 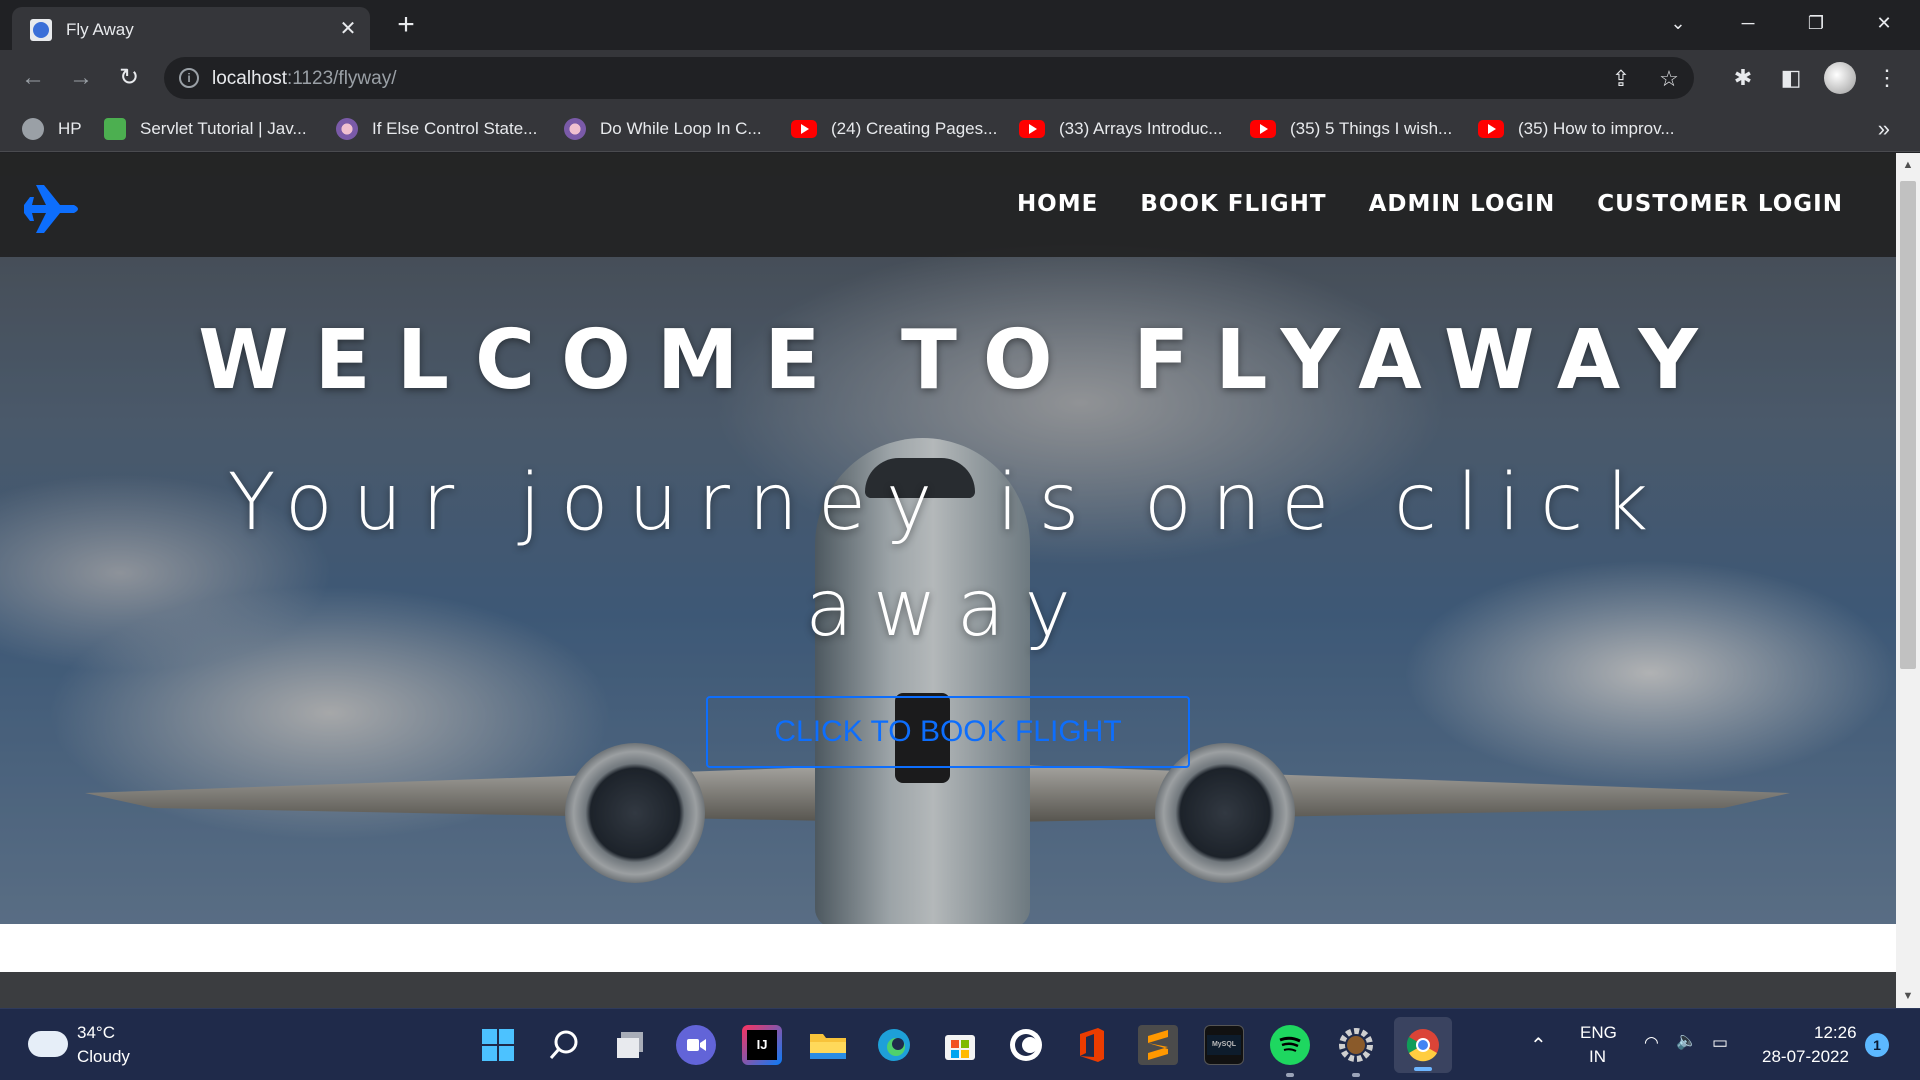 I want to click on forward-button: →, so click(x=81, y=78).